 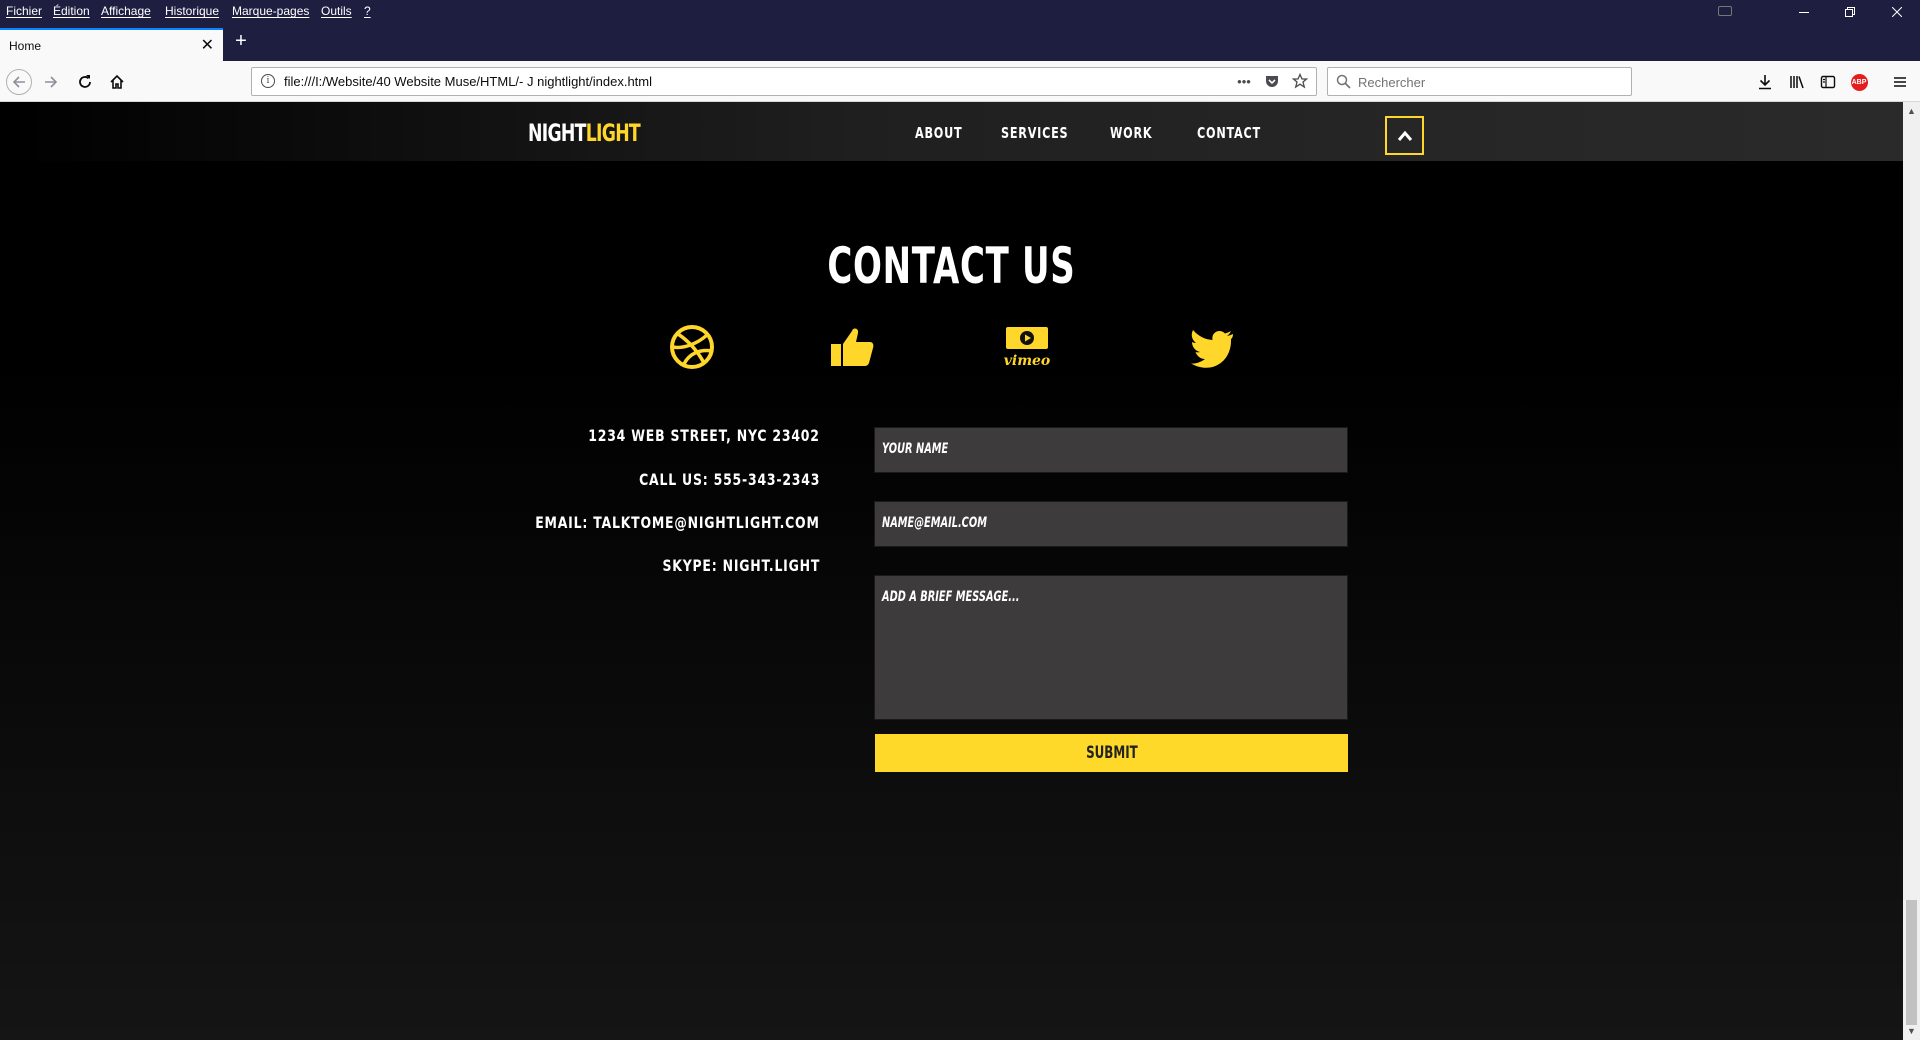 What do you see at coordinates (1244, 81) in the screenshot?
I see `page-actions-icon: •••` at bounding box center [1244, 81].